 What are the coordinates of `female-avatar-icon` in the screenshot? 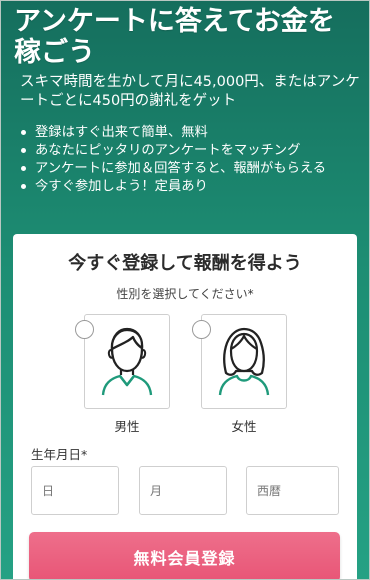 It's located at (244, 361).